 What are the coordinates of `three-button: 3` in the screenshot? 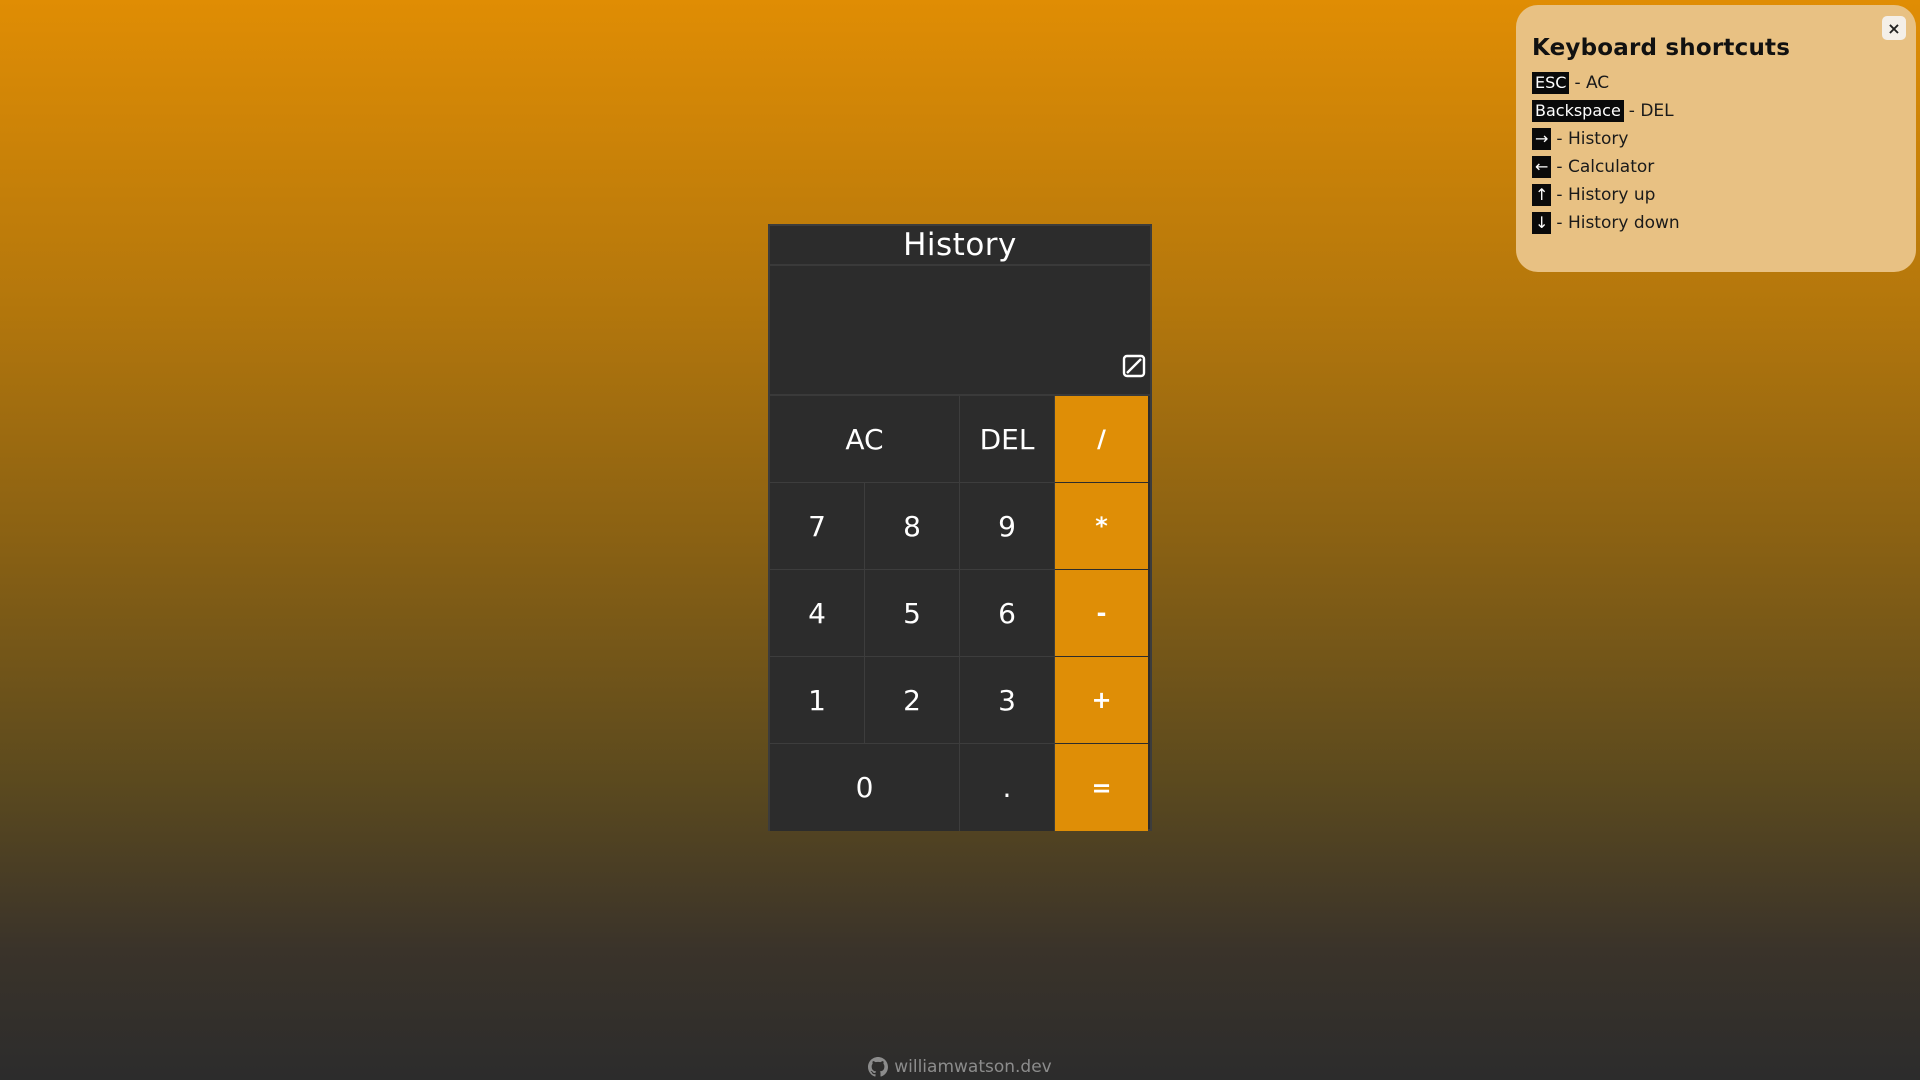 It's located at (1007, 700).